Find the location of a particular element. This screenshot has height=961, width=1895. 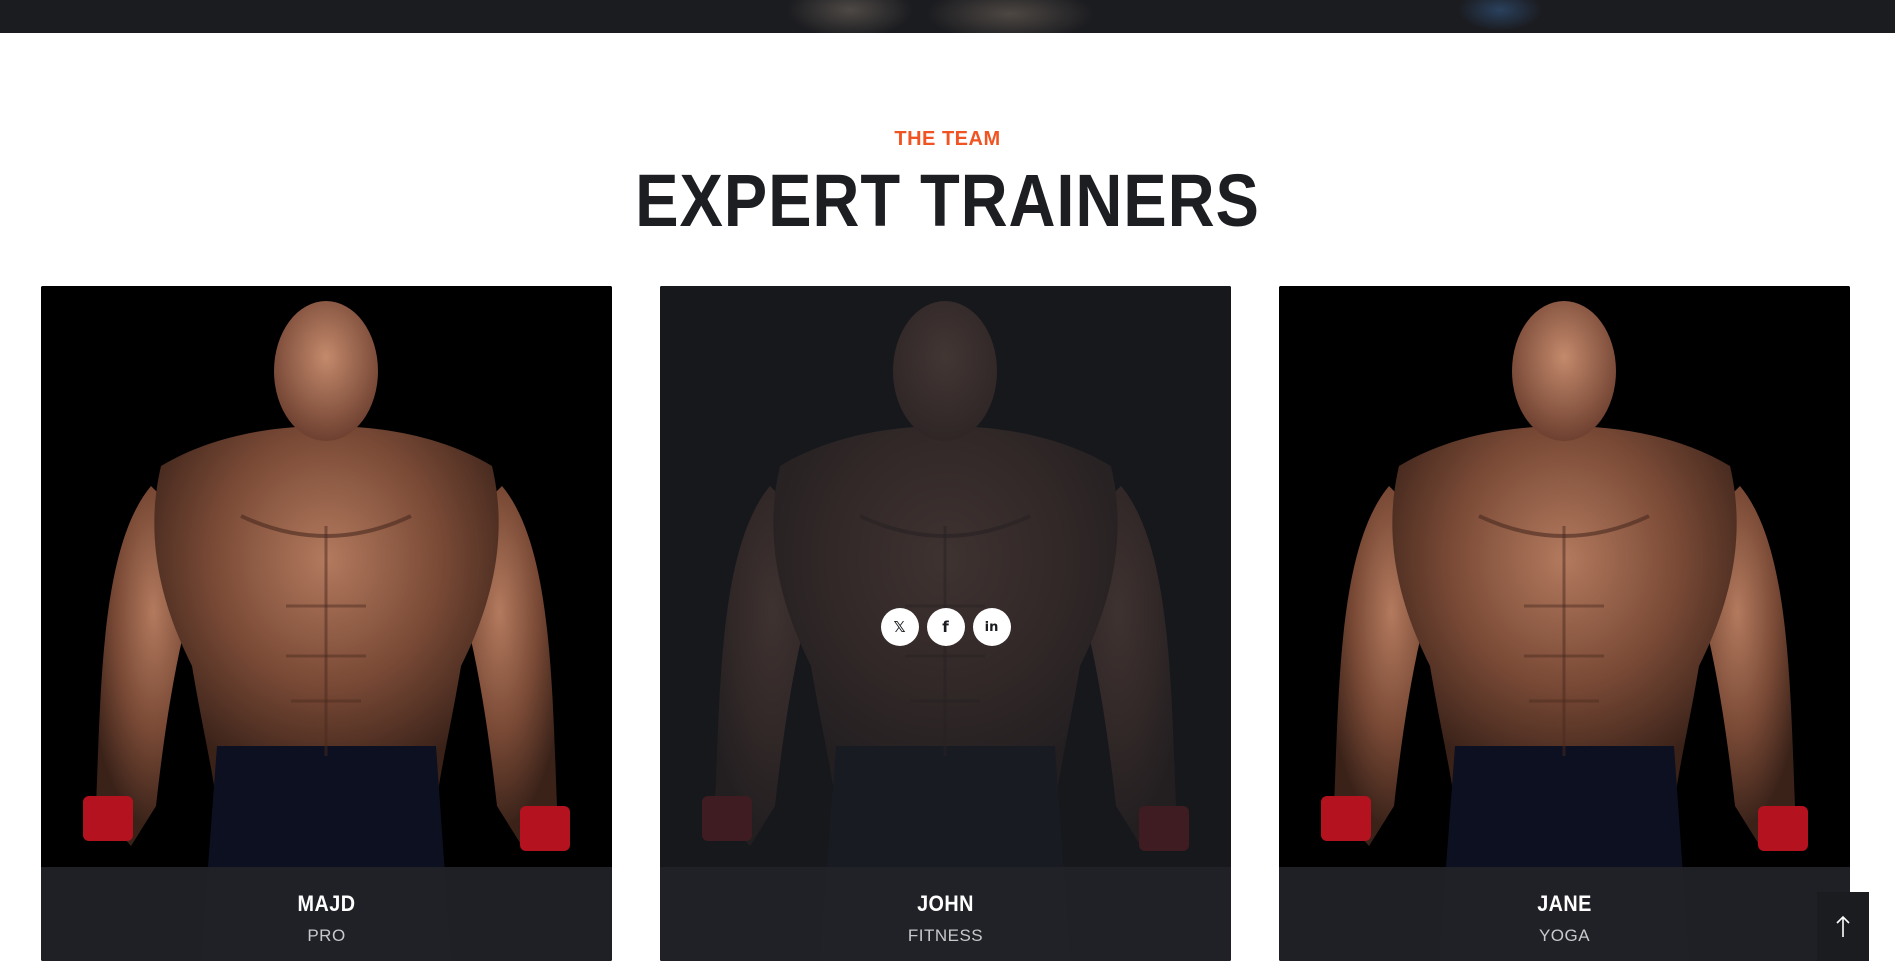

trainer-name: JANE is located at coordinates (1564, 903).